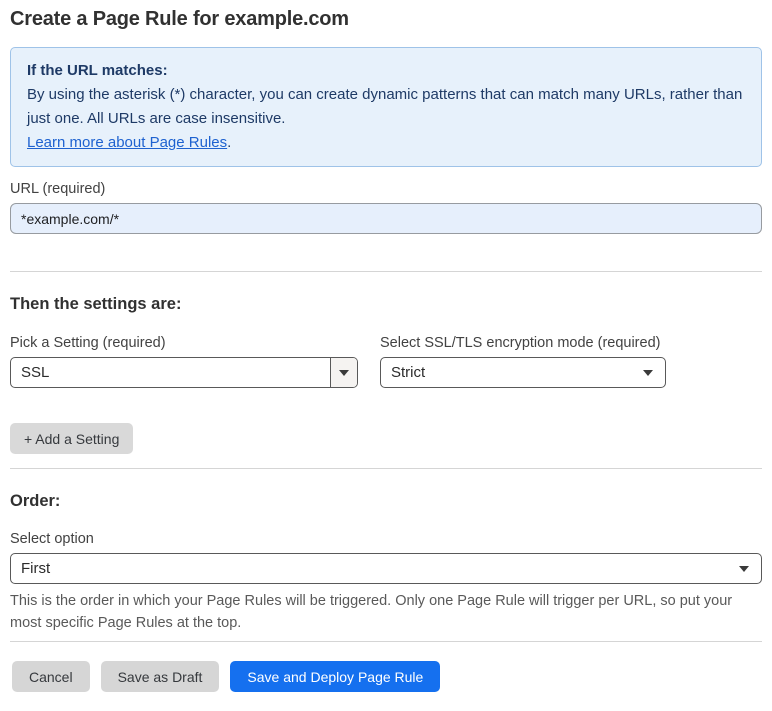  I want to click on save-deploy-button: Save and Deploy Page Rule, so click(335, 676).